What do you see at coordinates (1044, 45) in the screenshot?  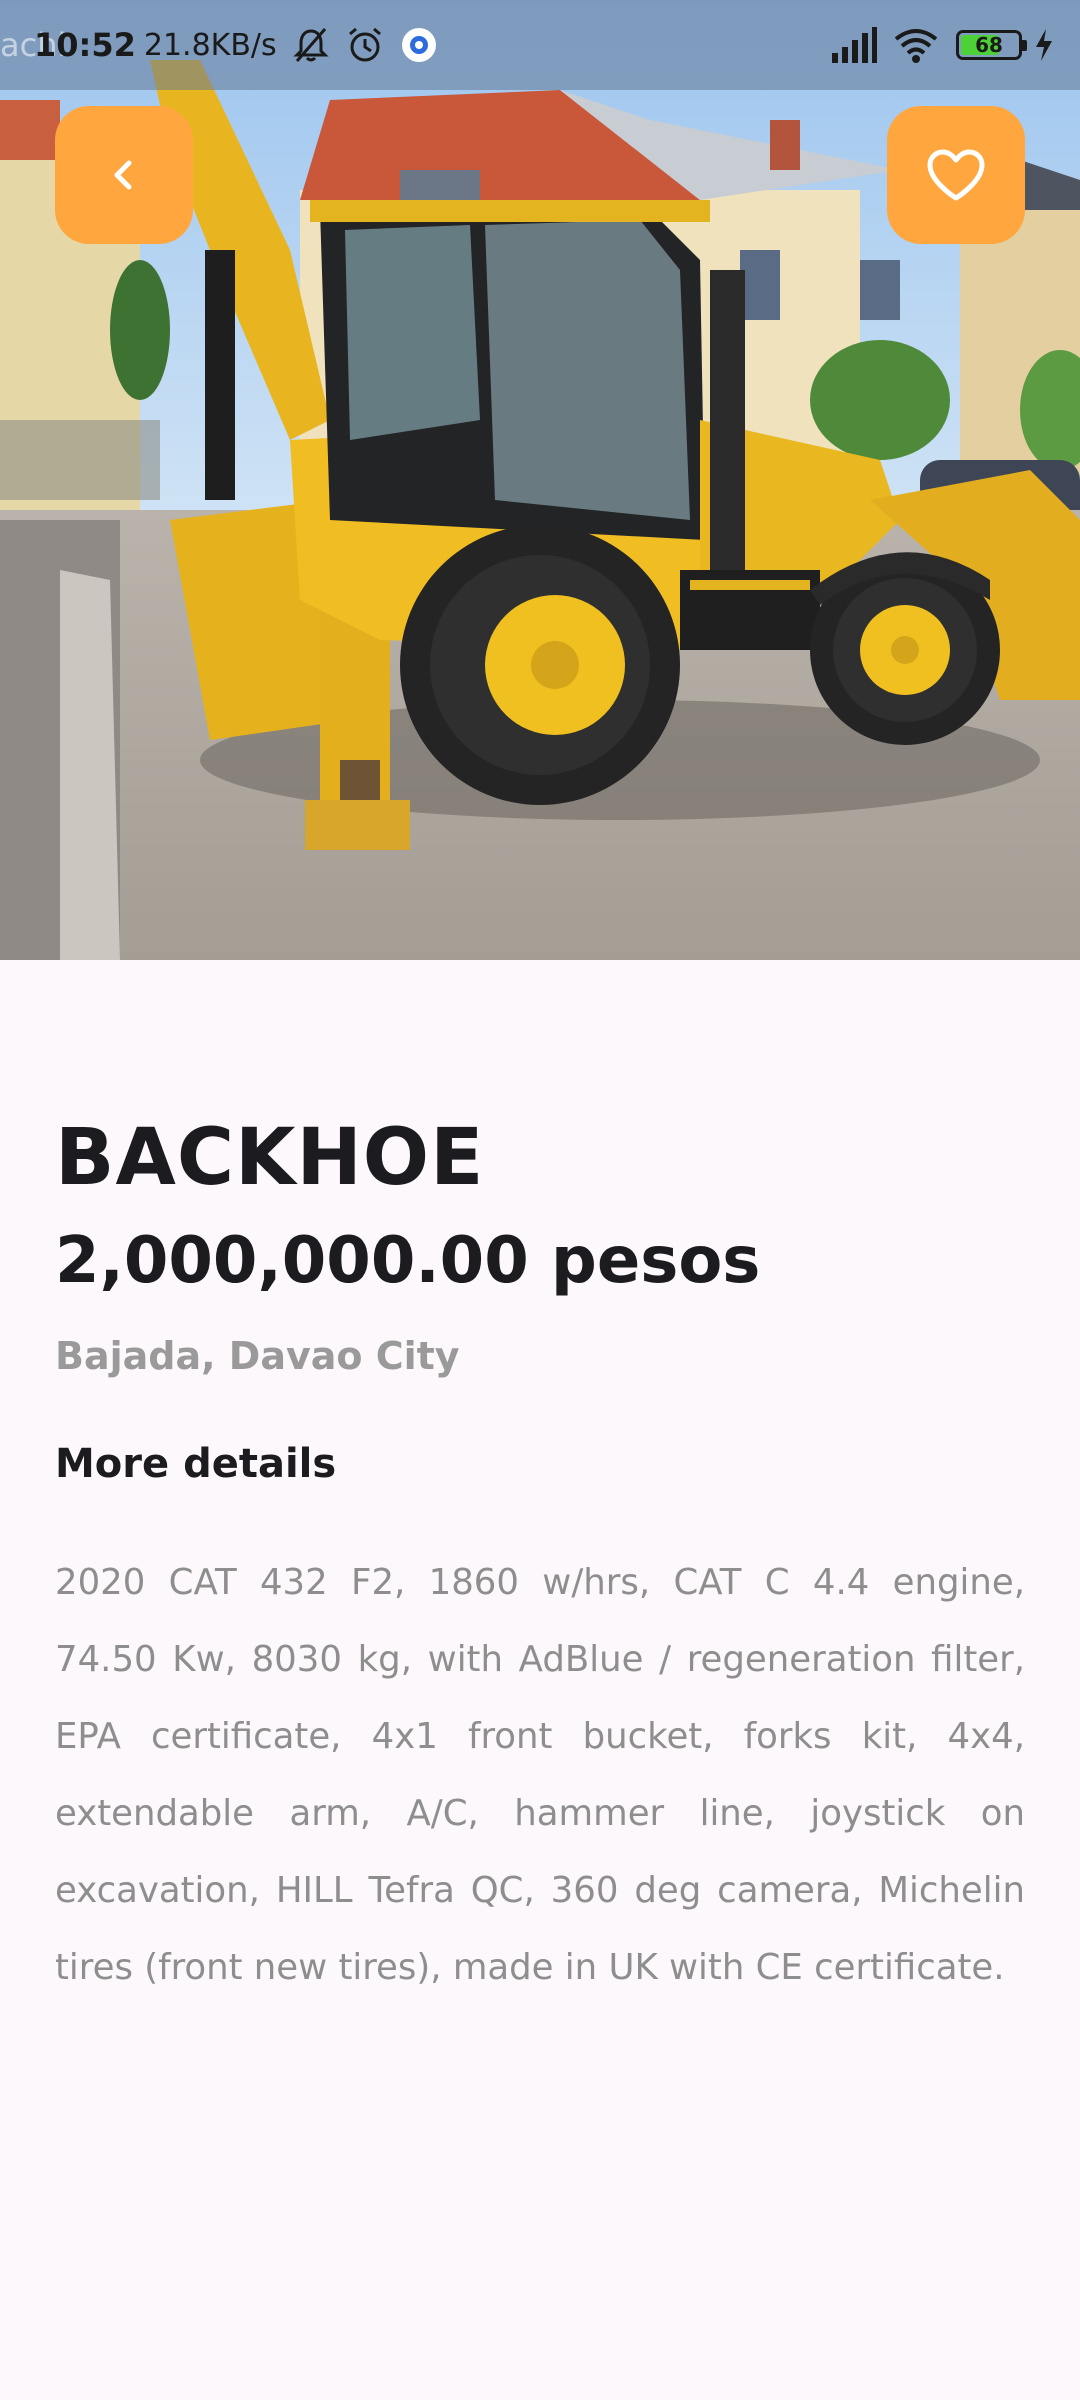 I see `charging-icon` at bounding box center [1044, 45].